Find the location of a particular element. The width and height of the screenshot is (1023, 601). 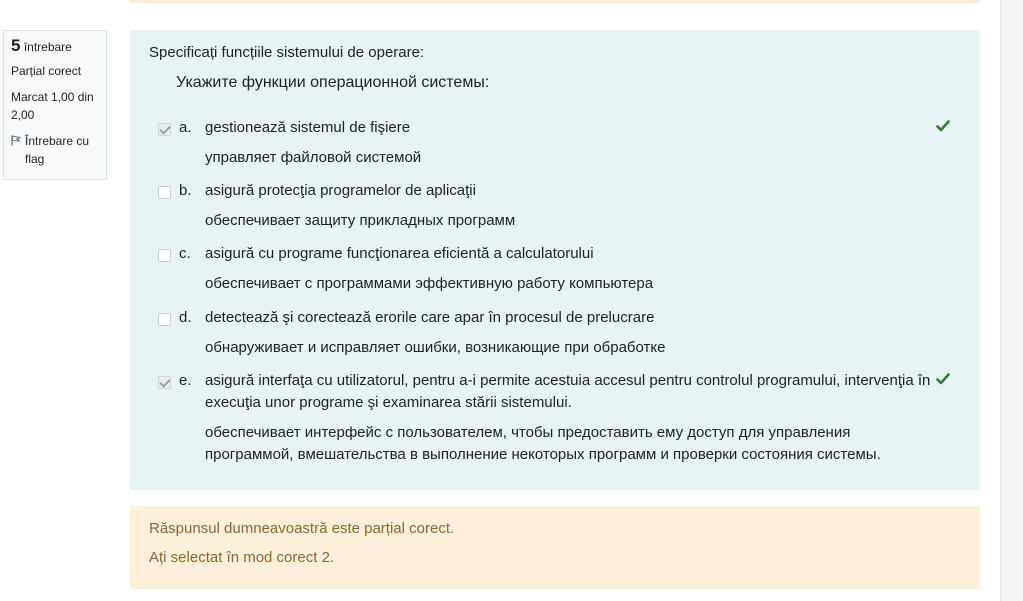

answer-text-ru: управляет файловой системой is located at coordinates (313, 157).